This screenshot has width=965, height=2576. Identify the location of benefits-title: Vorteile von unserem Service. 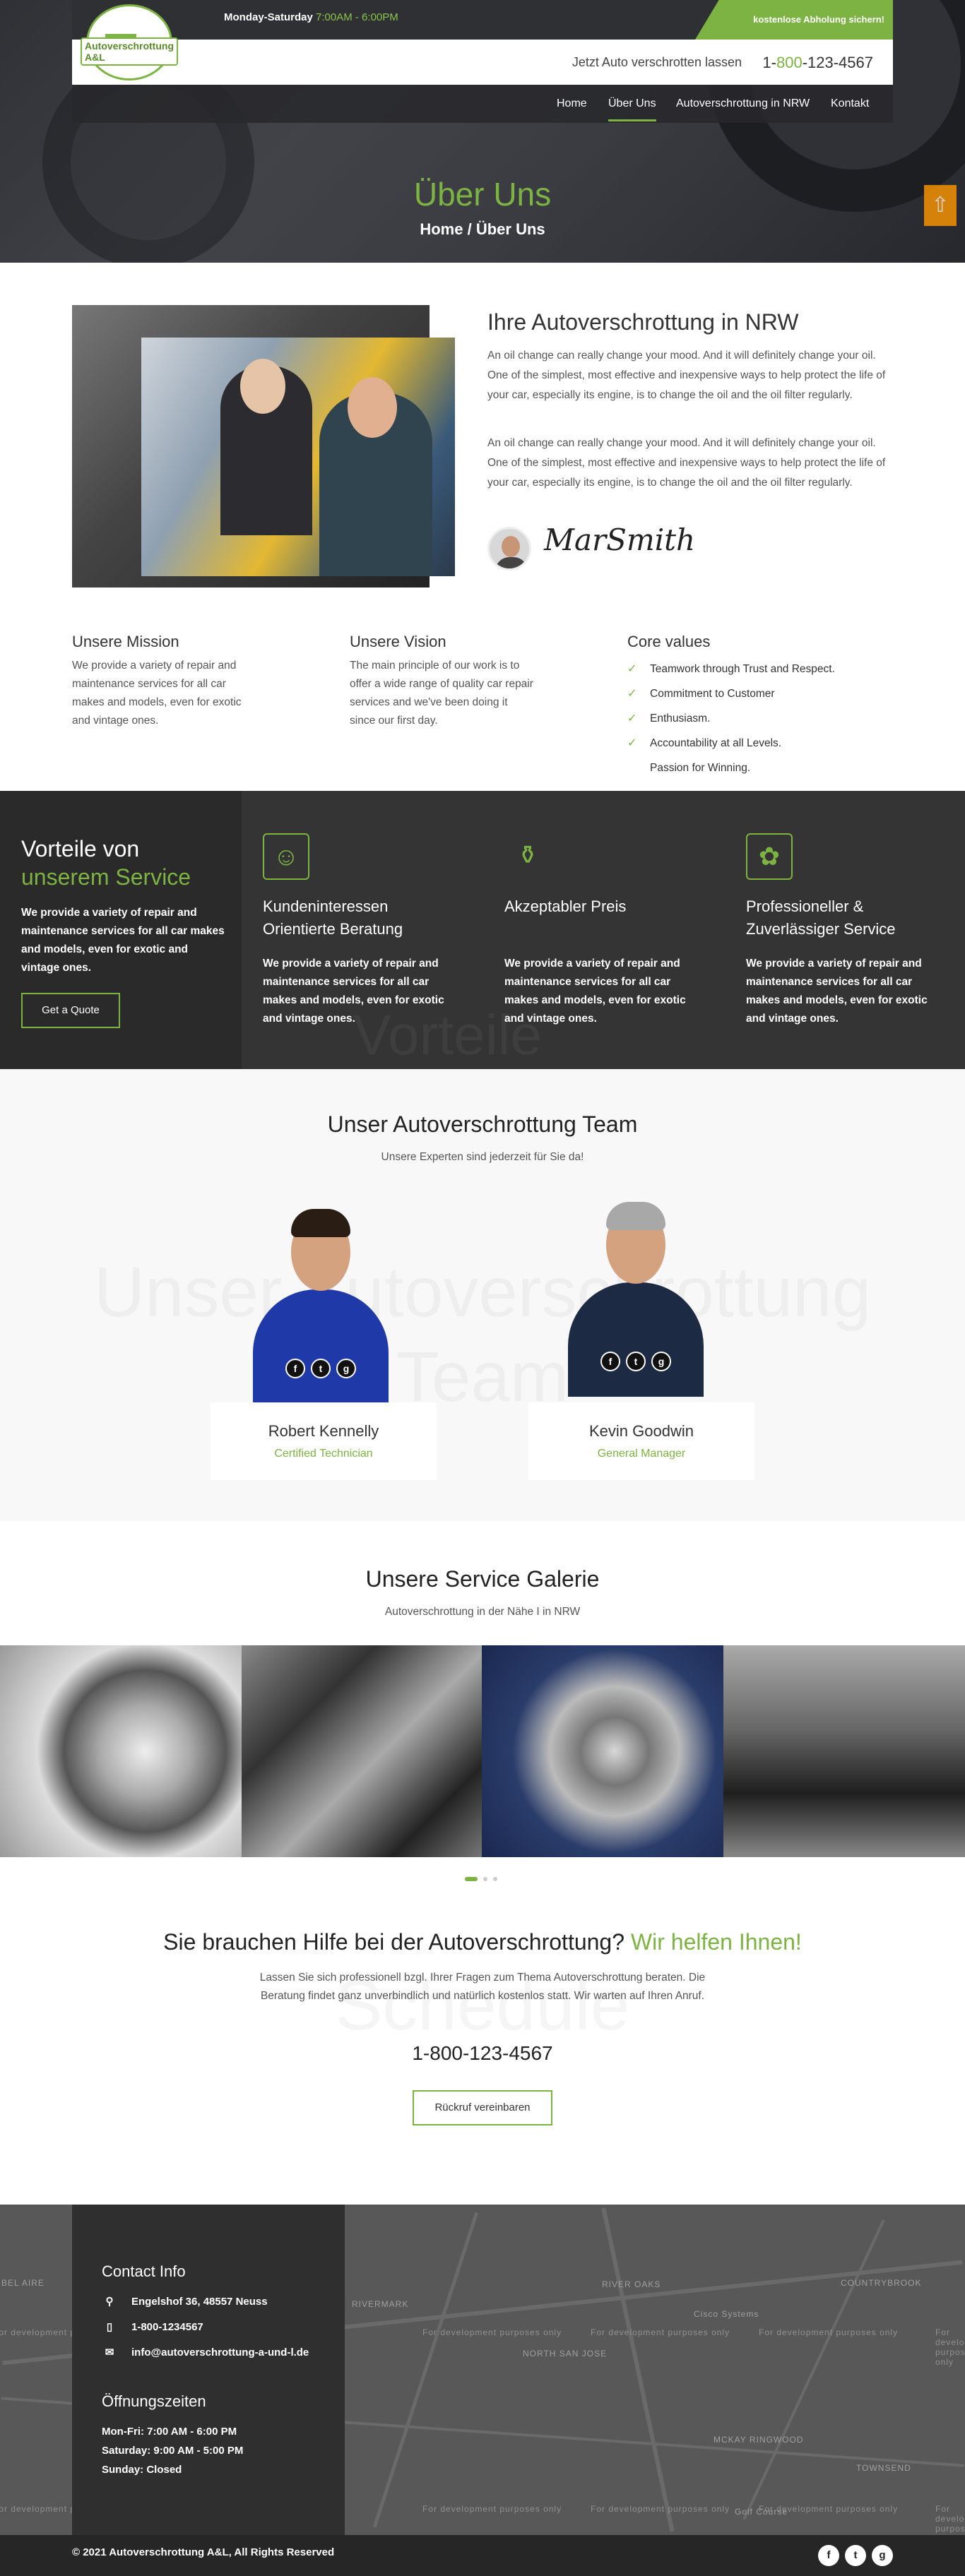
(106, 863).